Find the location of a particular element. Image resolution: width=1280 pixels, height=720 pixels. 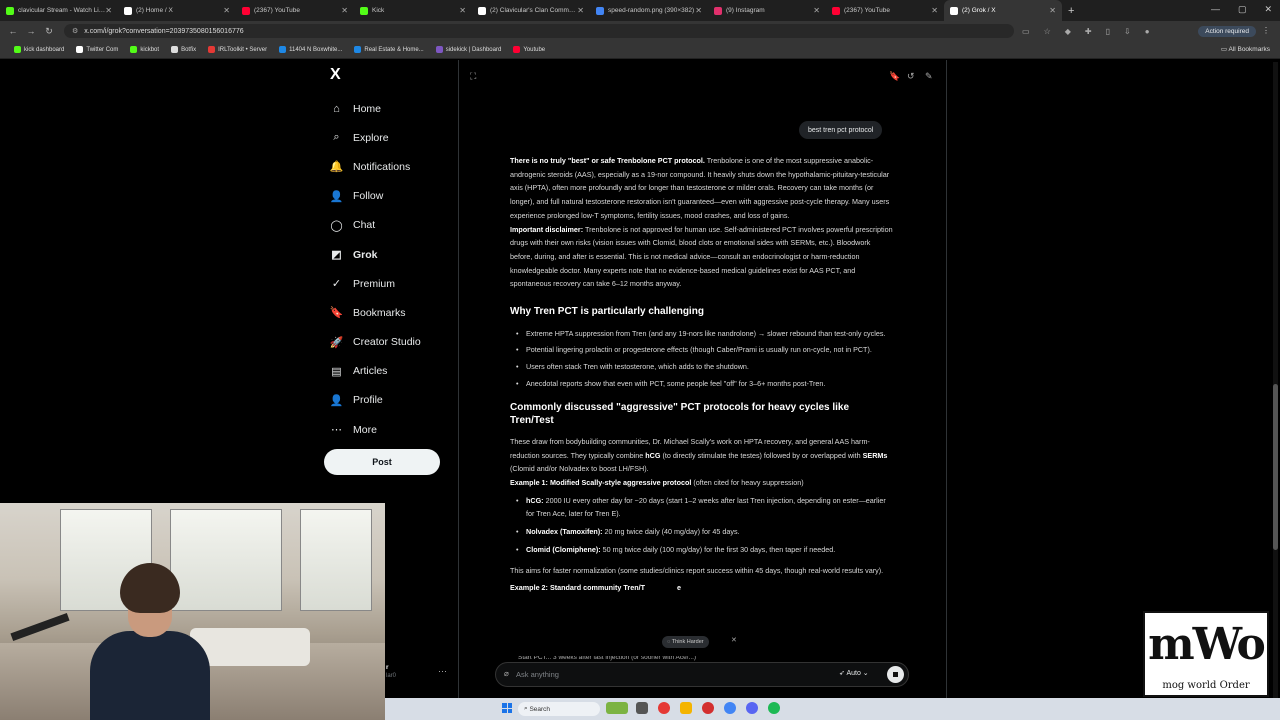

think-harder-chip: ◌ Think Harder is located at coordinates (685, 642).